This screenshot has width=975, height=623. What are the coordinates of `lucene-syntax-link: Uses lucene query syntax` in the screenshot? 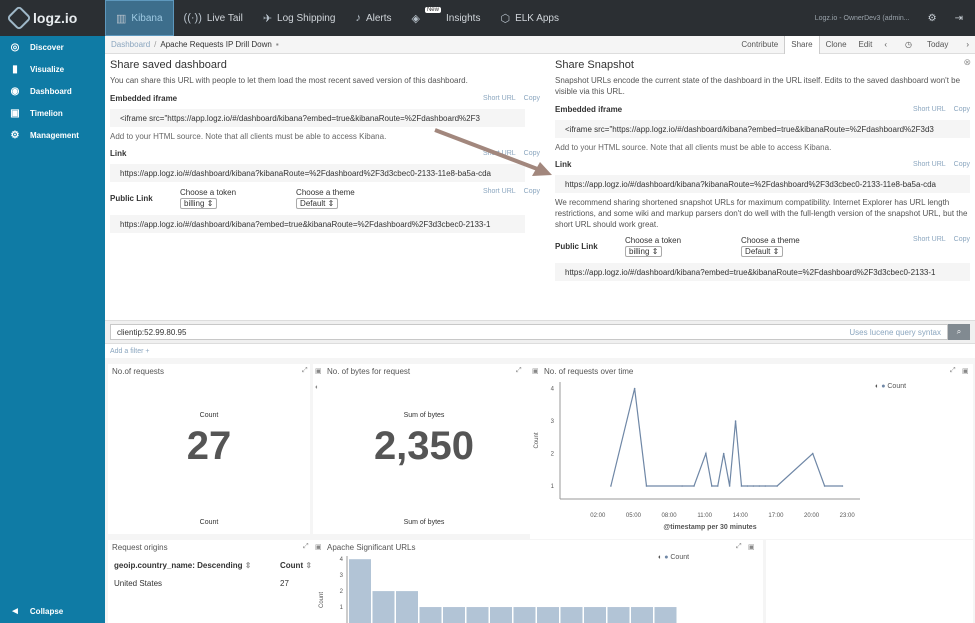 It's located at (895, 332).